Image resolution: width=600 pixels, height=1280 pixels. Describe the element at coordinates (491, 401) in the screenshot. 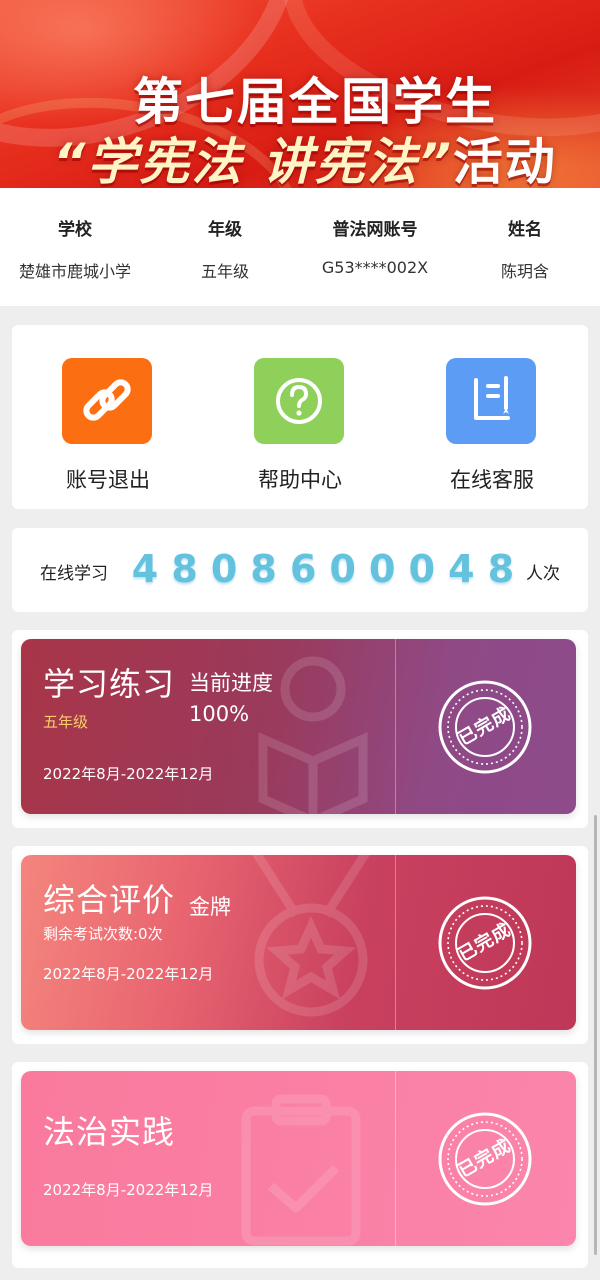

I see `service-icon` at that location.